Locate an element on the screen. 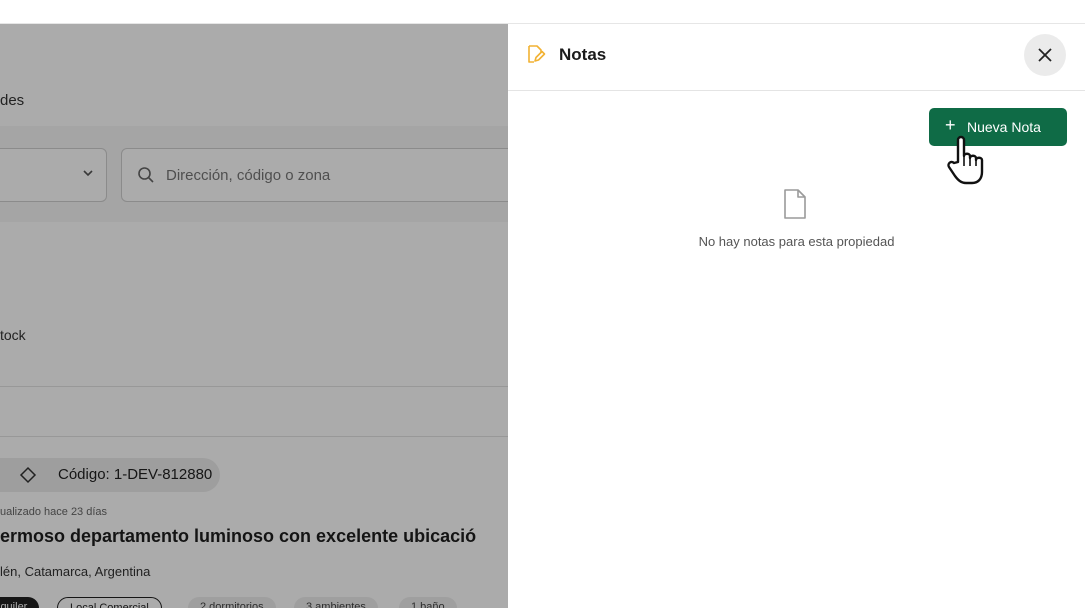  top-bar is located at coordinates (542, 12).